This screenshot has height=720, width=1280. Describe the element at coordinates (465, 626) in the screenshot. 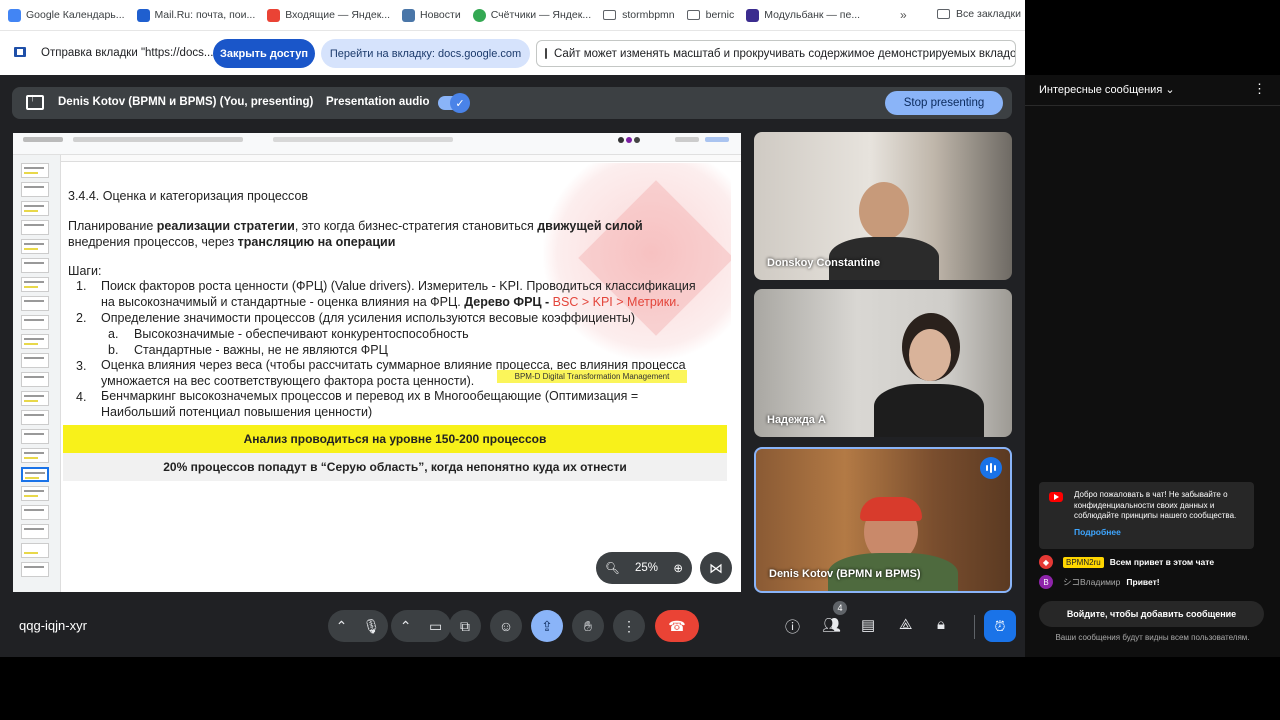

I see `captions-button: ⧉` at that location.